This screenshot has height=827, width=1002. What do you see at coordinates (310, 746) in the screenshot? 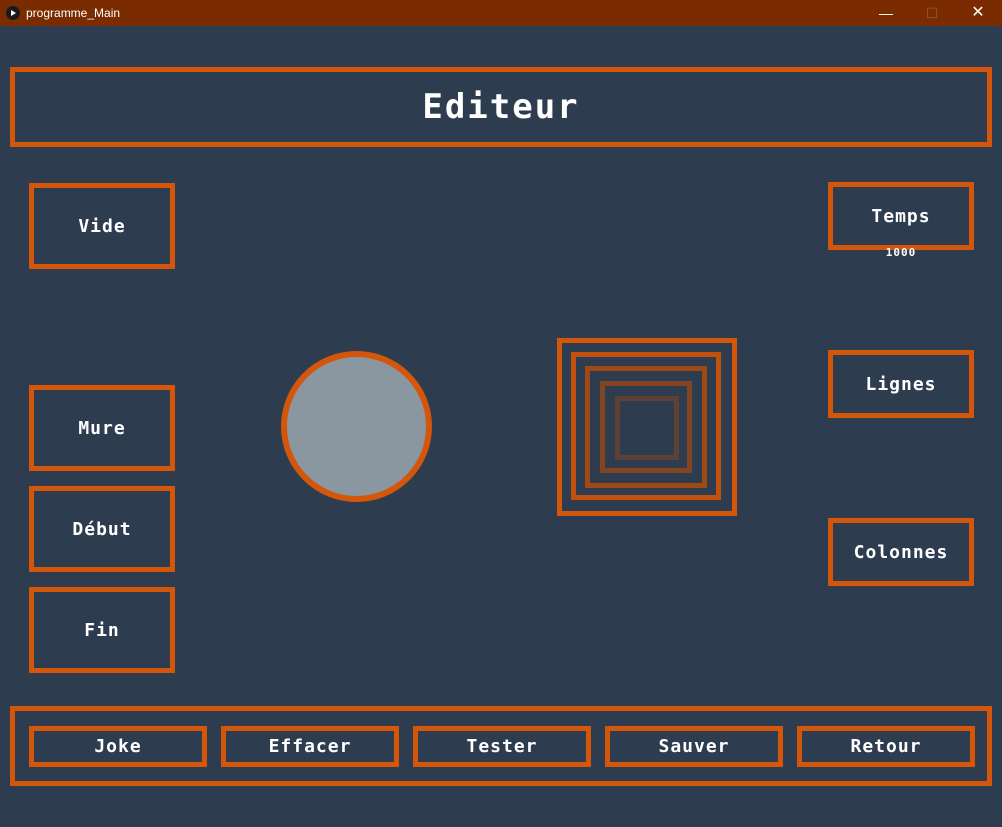
I see `effacer-button: Effacer` at bounding box center [310, 746].